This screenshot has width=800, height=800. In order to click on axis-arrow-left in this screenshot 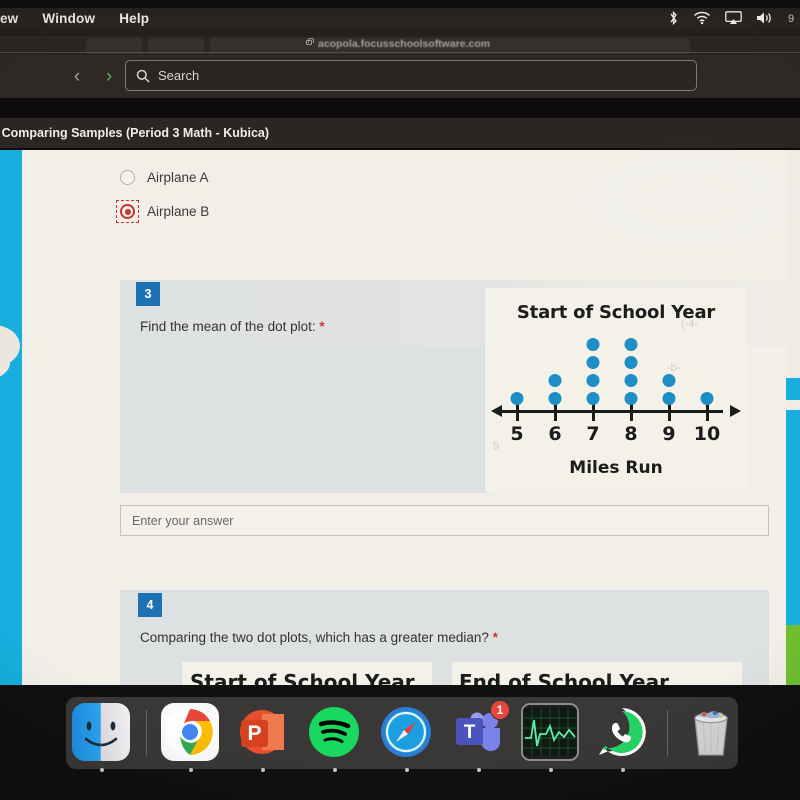, I will do `click(496, 411)`.